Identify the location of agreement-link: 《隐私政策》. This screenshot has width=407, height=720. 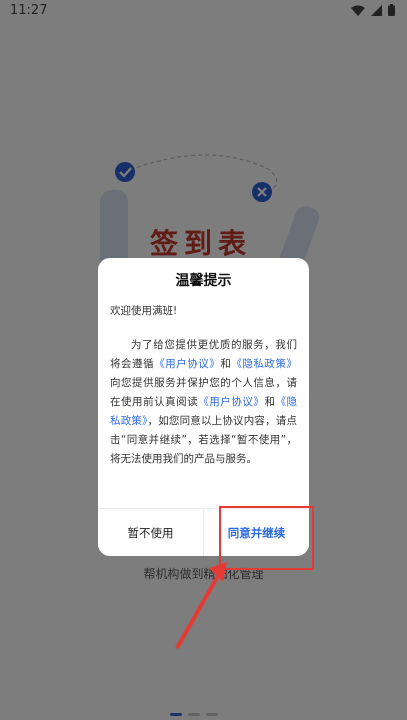
(264, 364).